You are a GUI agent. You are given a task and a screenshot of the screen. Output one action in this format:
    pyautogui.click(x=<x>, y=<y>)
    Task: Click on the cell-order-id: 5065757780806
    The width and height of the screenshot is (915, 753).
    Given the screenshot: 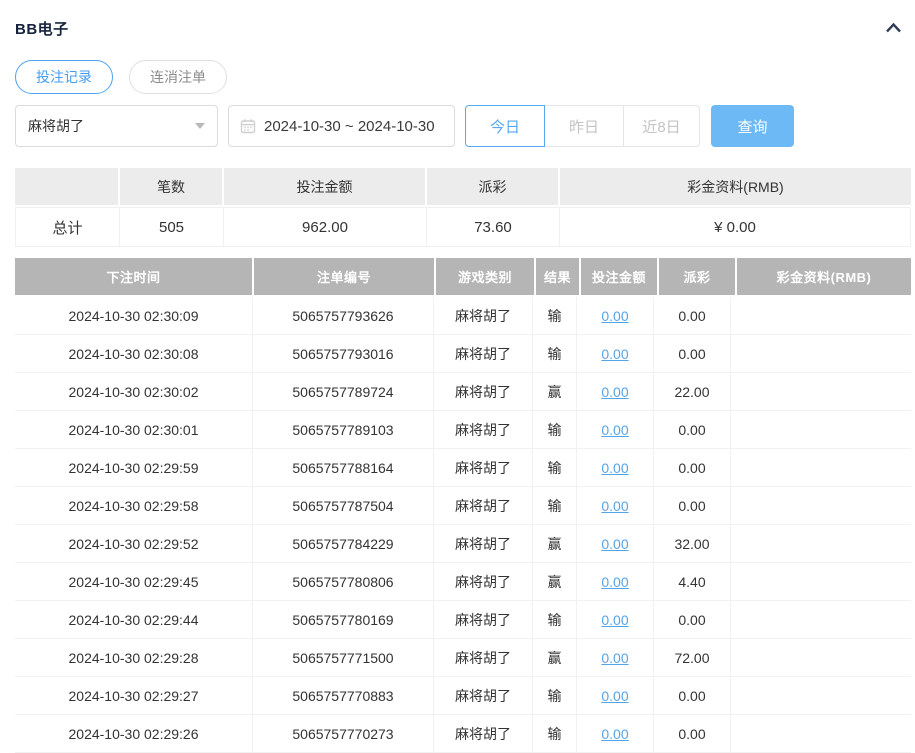 What is the action you would take?
    pyautogui.click(x=343, y=581)
    